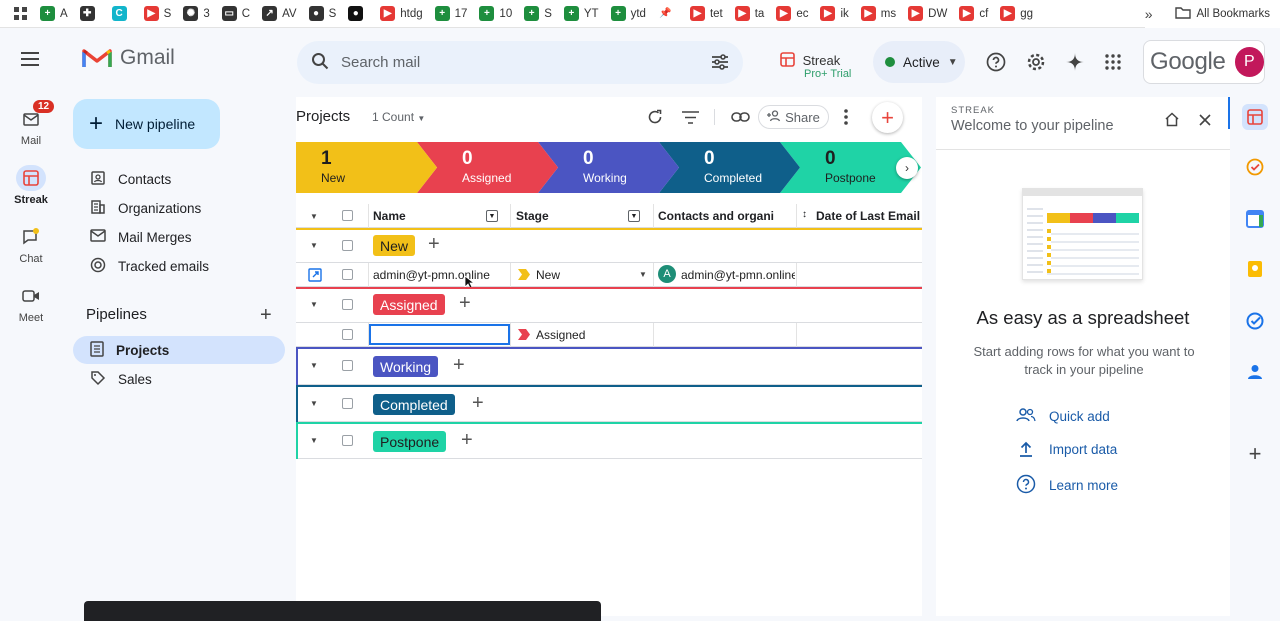 This screenshot has width=1280, height=621. Describe the element at coordinates (1205, 121) in the screenshot. I see `close-icon` at that location.